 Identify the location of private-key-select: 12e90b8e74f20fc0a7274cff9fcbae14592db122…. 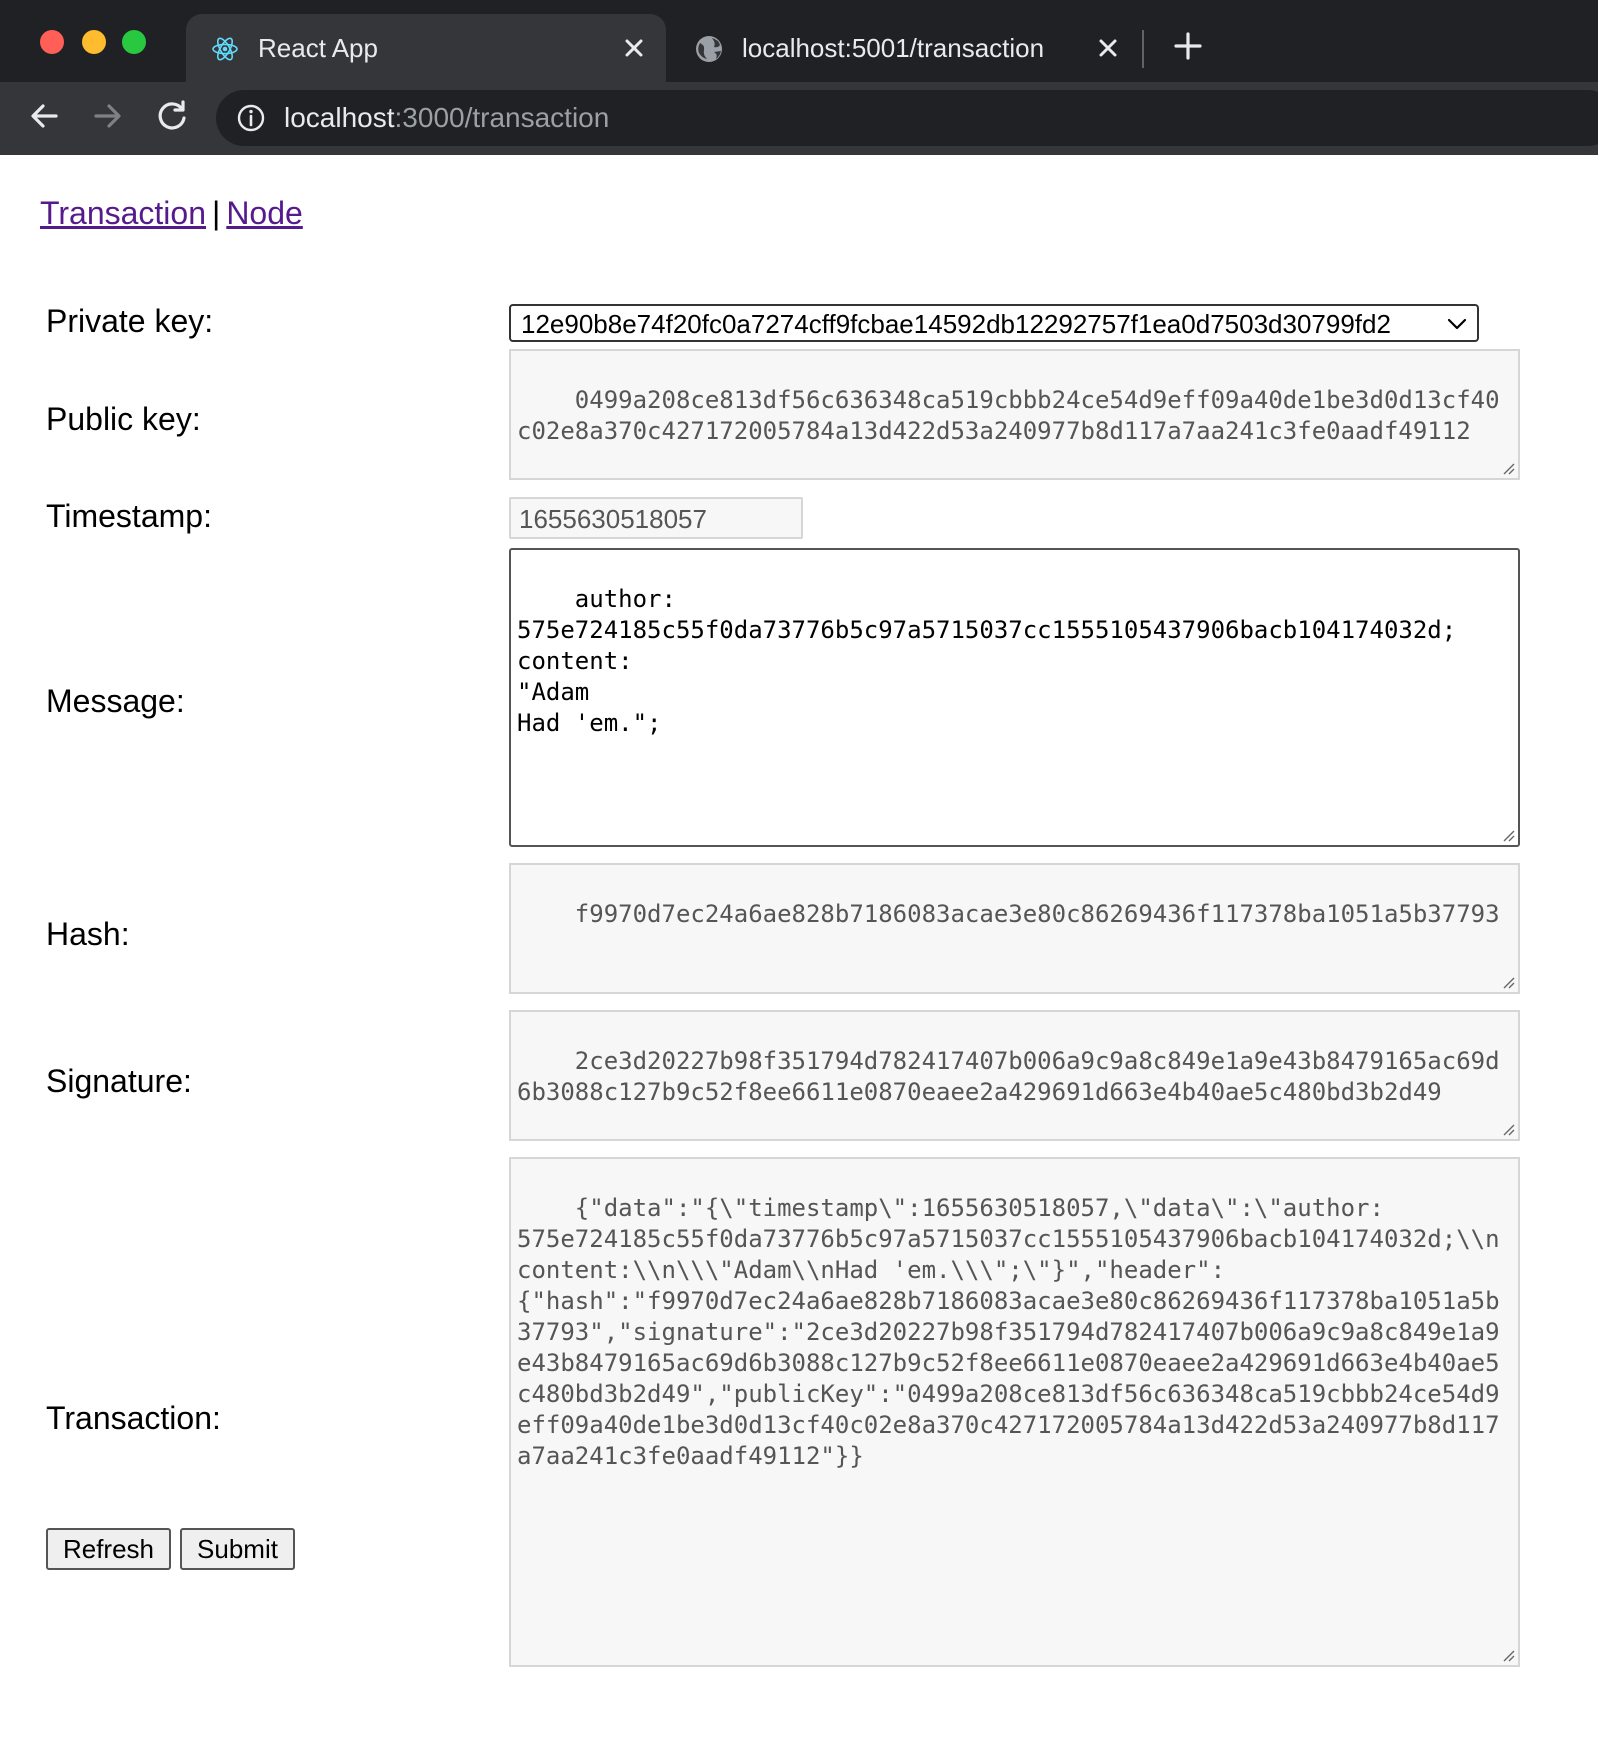
(994, 323).